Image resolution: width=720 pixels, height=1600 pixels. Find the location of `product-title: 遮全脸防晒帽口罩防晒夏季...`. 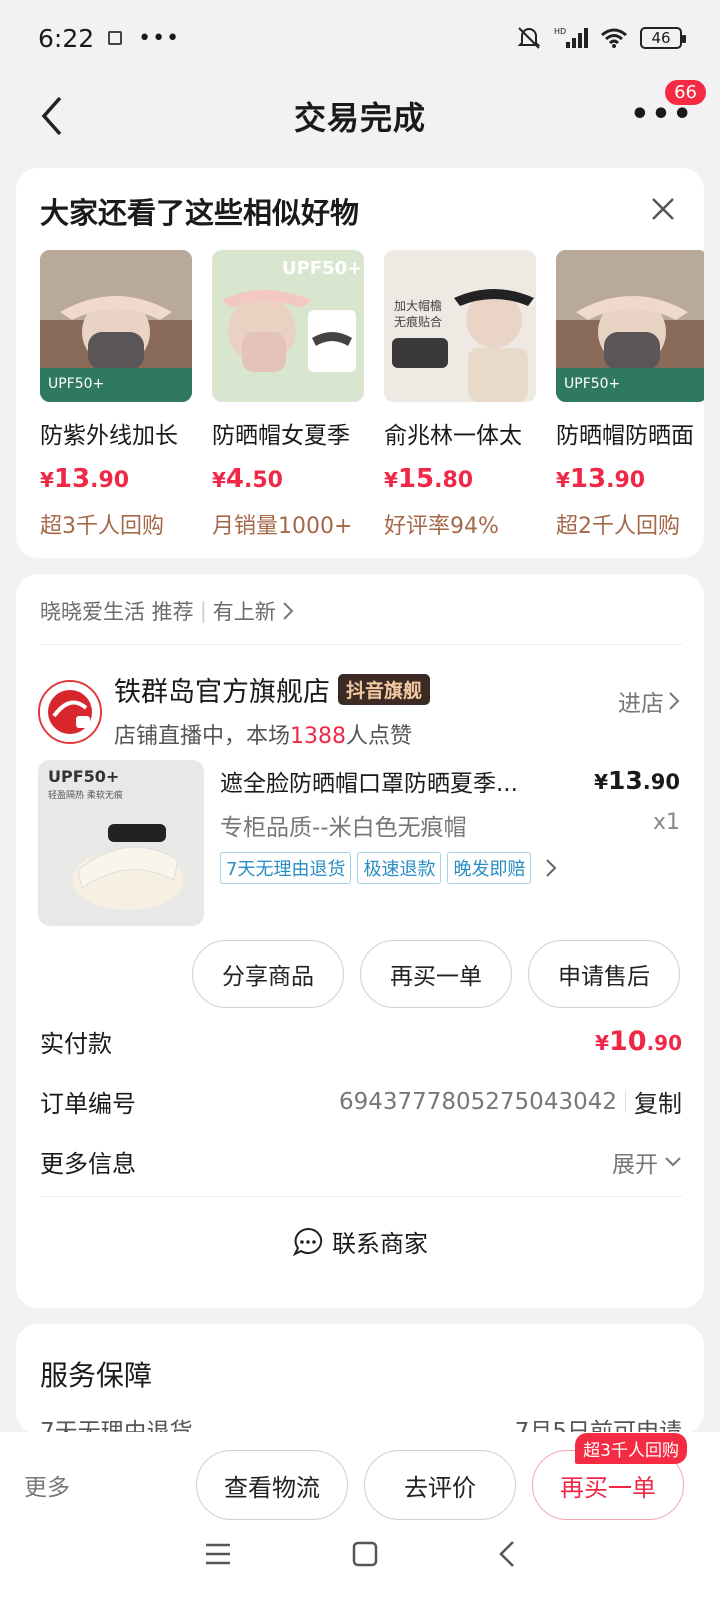

product-title: 遮全脸防晒帽口罩防晒夏季... is located at coordinates (394, 781).